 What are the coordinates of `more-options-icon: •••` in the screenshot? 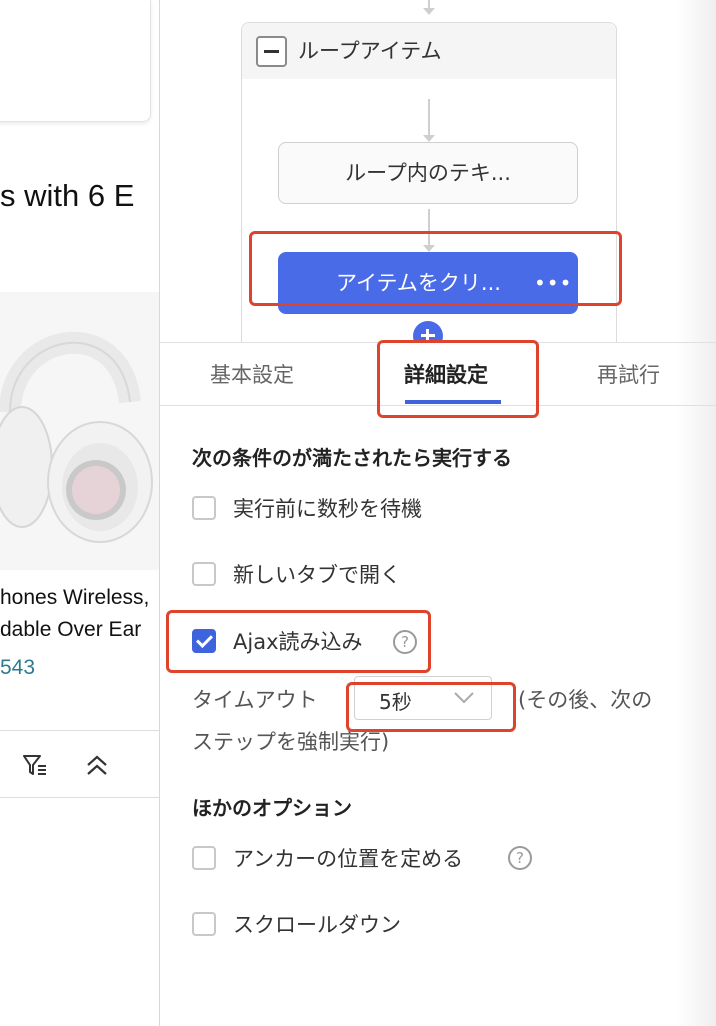 It's located at (553, 283).